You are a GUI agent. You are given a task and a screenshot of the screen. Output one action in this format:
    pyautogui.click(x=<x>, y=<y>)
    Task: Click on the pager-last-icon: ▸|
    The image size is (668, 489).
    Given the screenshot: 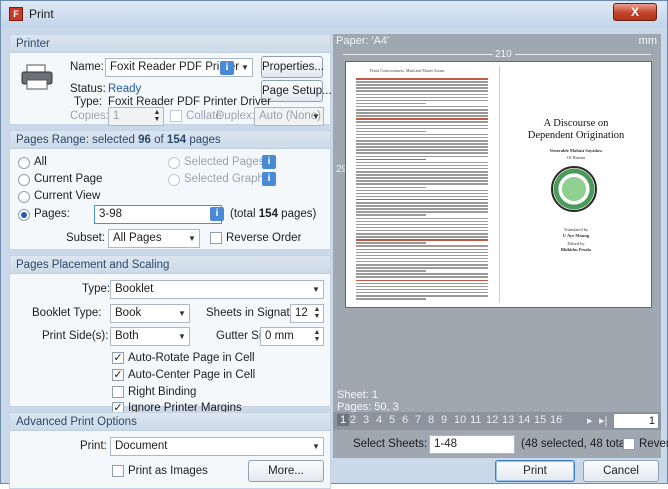 What is the action you would take?
    pyautogui.click(x=603, y=420)
    